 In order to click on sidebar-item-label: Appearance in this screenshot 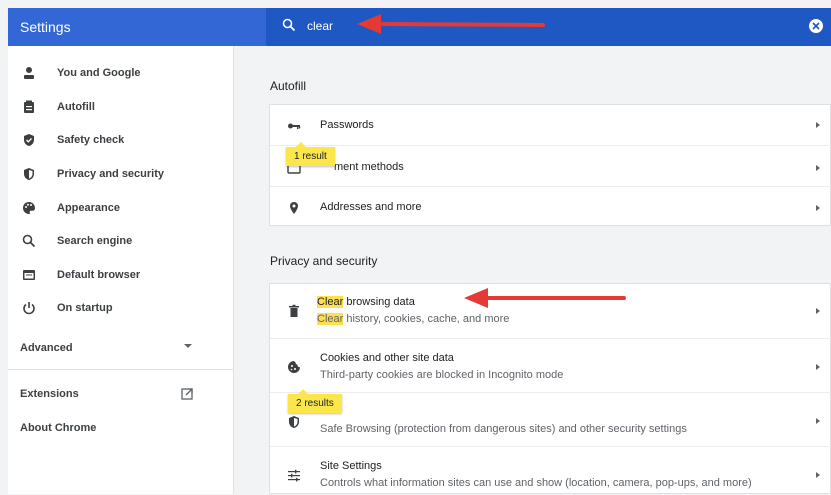, I will do `click(88, 208)`.